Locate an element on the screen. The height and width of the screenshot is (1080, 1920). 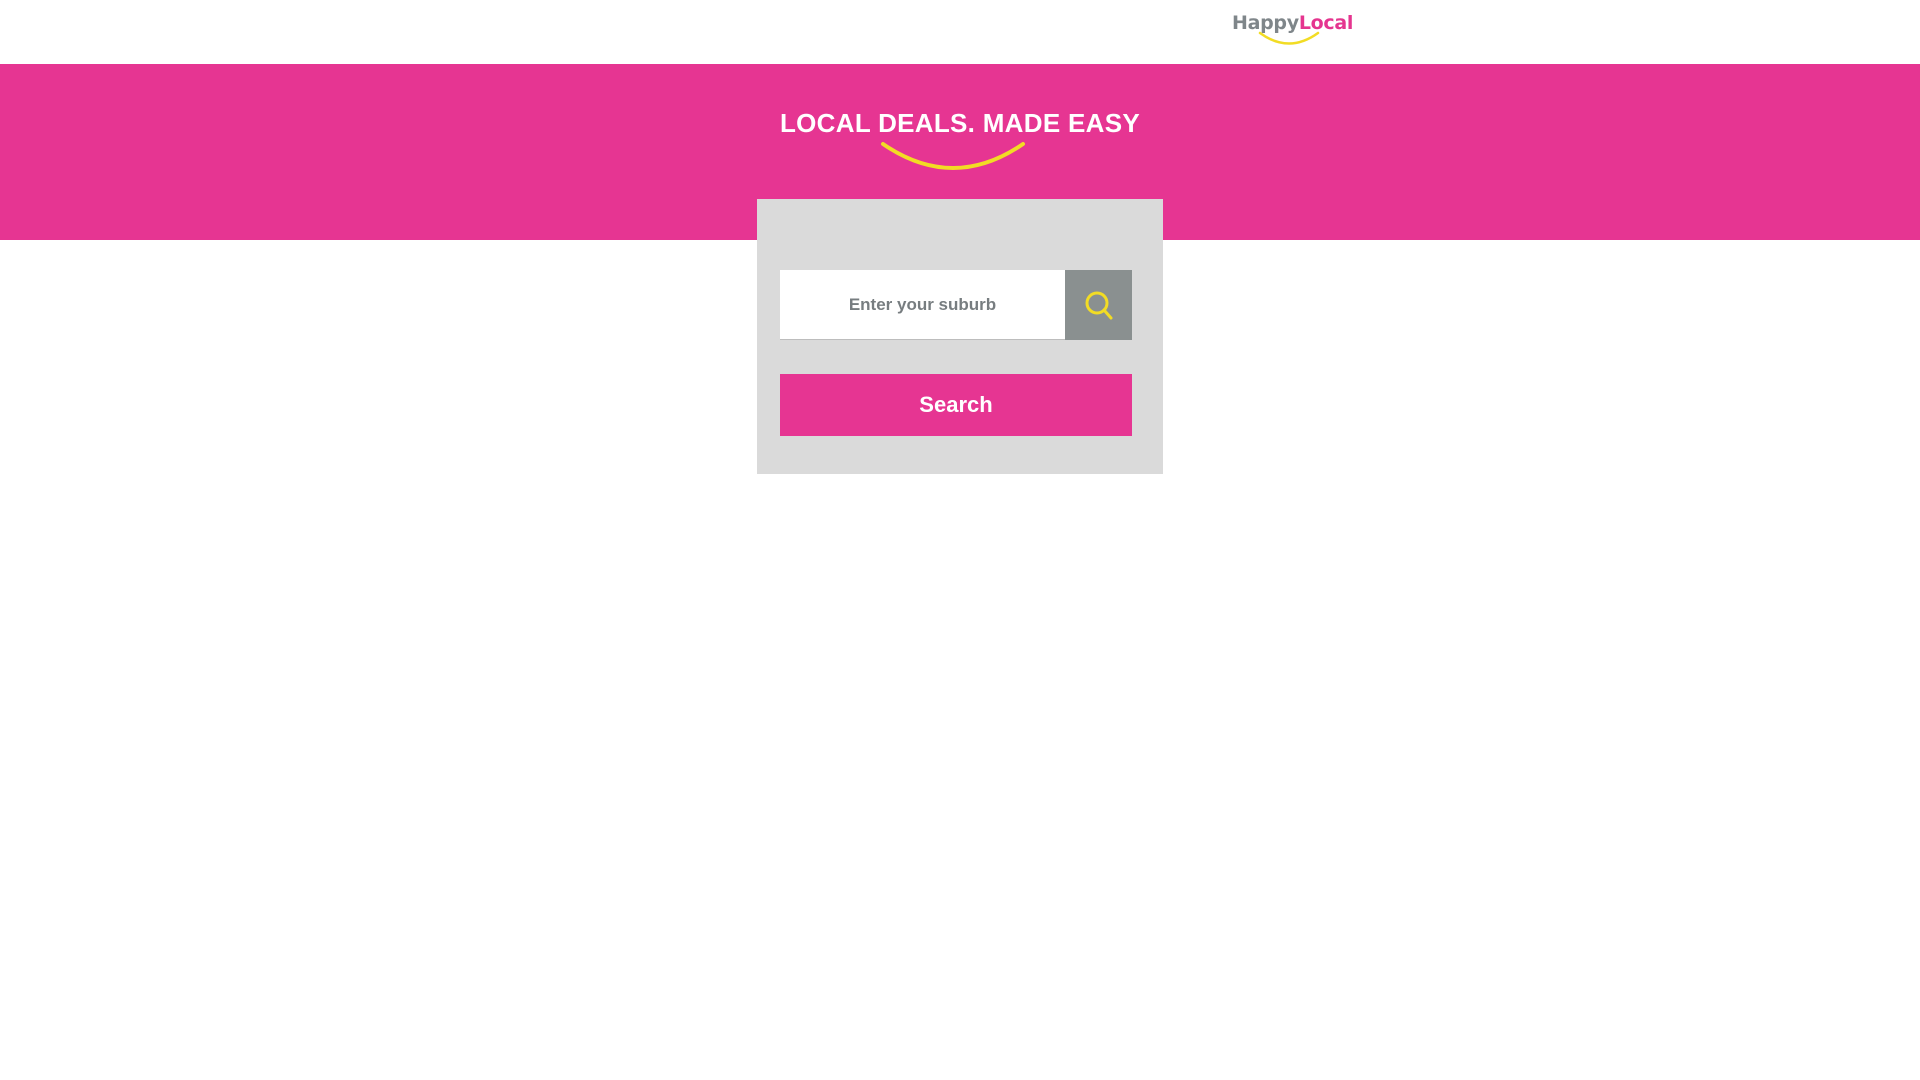
search-card: Search is located at coordinates (960, 336).